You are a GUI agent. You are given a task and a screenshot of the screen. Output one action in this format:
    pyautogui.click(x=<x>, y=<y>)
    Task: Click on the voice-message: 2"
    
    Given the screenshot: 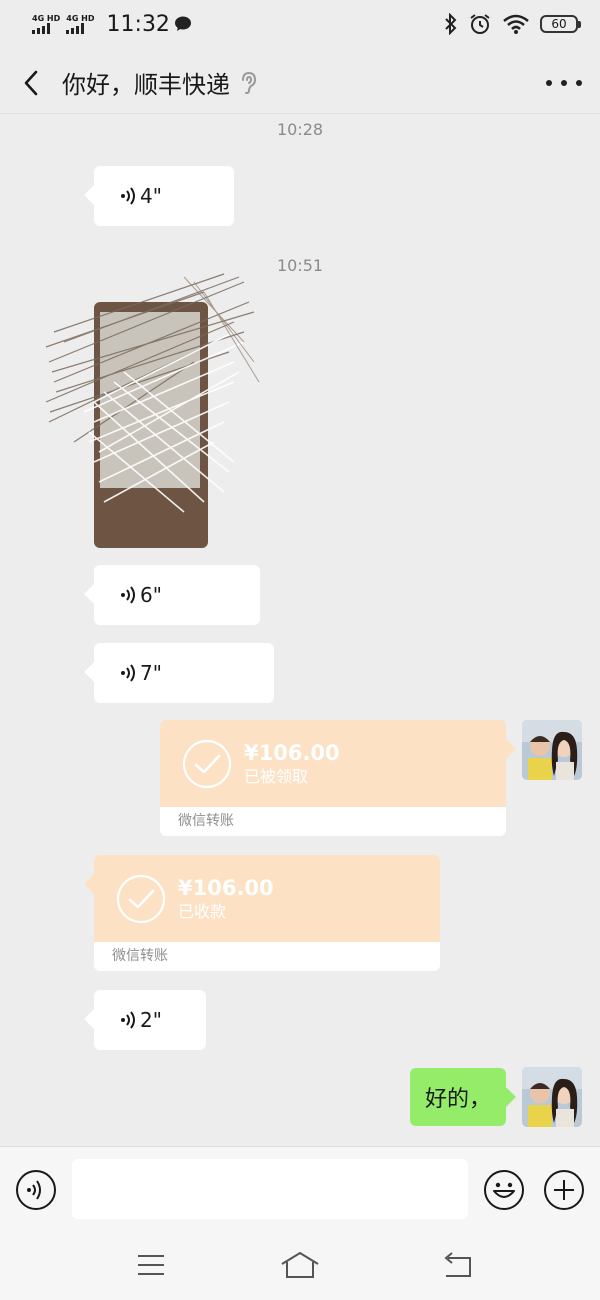 What is the action you would take?
    pyautogui.click(x=150, y=1020)
    